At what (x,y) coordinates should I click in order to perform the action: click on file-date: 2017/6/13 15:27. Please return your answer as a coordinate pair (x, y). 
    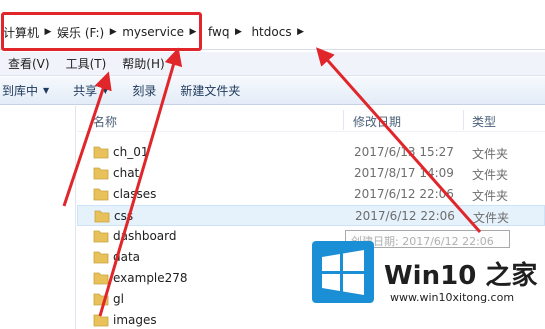
    Looking at the image, I should click on (404, 152).